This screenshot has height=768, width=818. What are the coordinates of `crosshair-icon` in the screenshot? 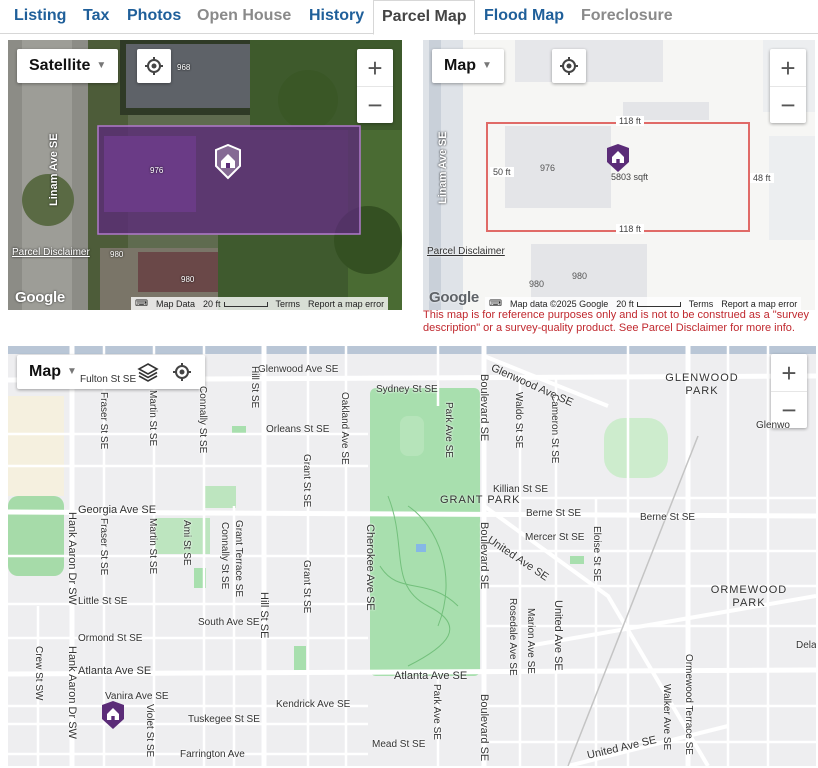 It's located at (154, 66).